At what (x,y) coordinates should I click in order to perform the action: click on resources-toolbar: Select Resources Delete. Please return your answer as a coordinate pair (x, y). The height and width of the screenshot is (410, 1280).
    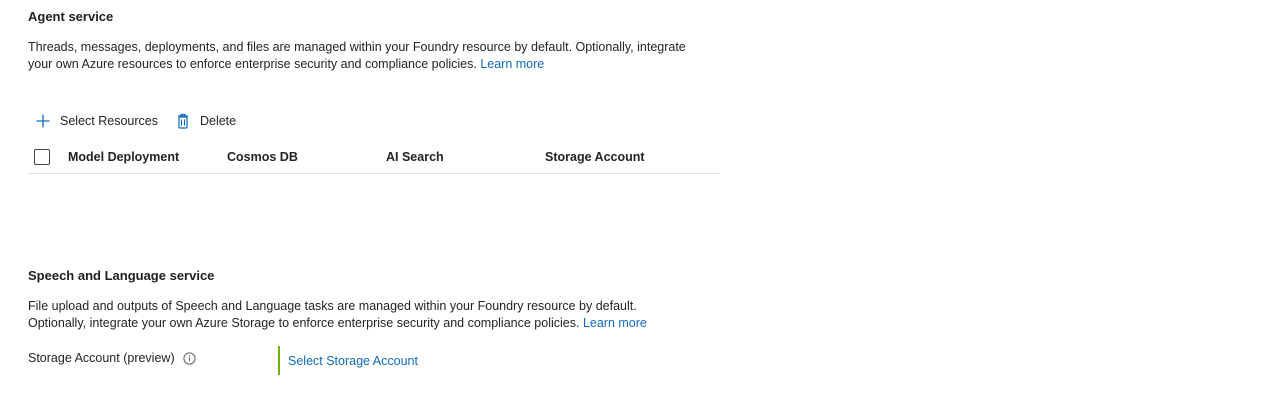
    Looking at the image, I should click on (135, 121).